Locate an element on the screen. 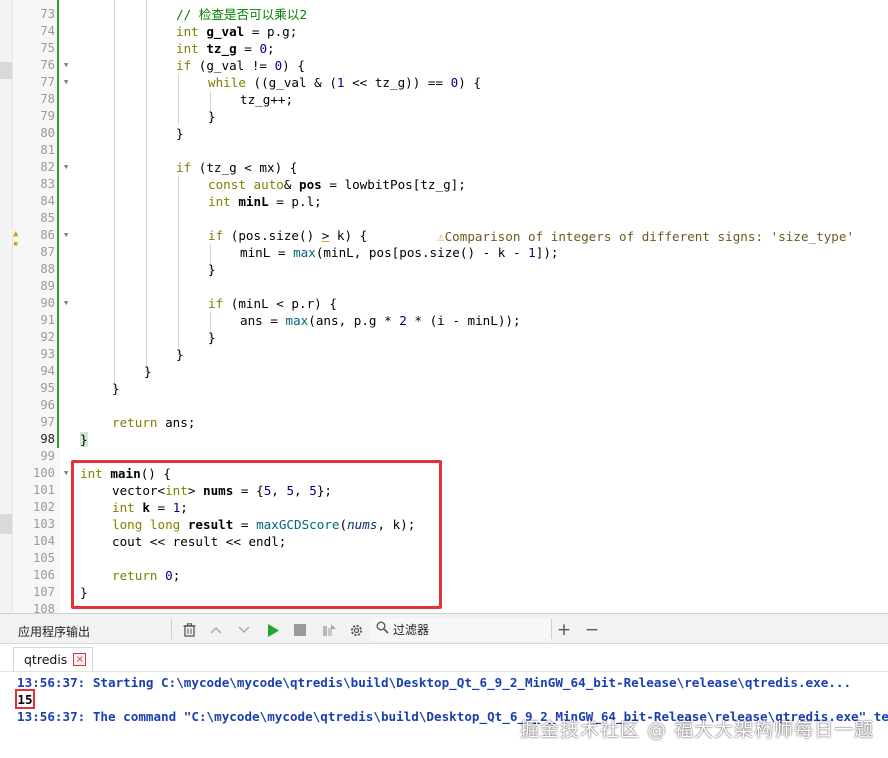 This screenshot has width=888, height=758. chevron-up-icon is located at coordinates (216, 630).